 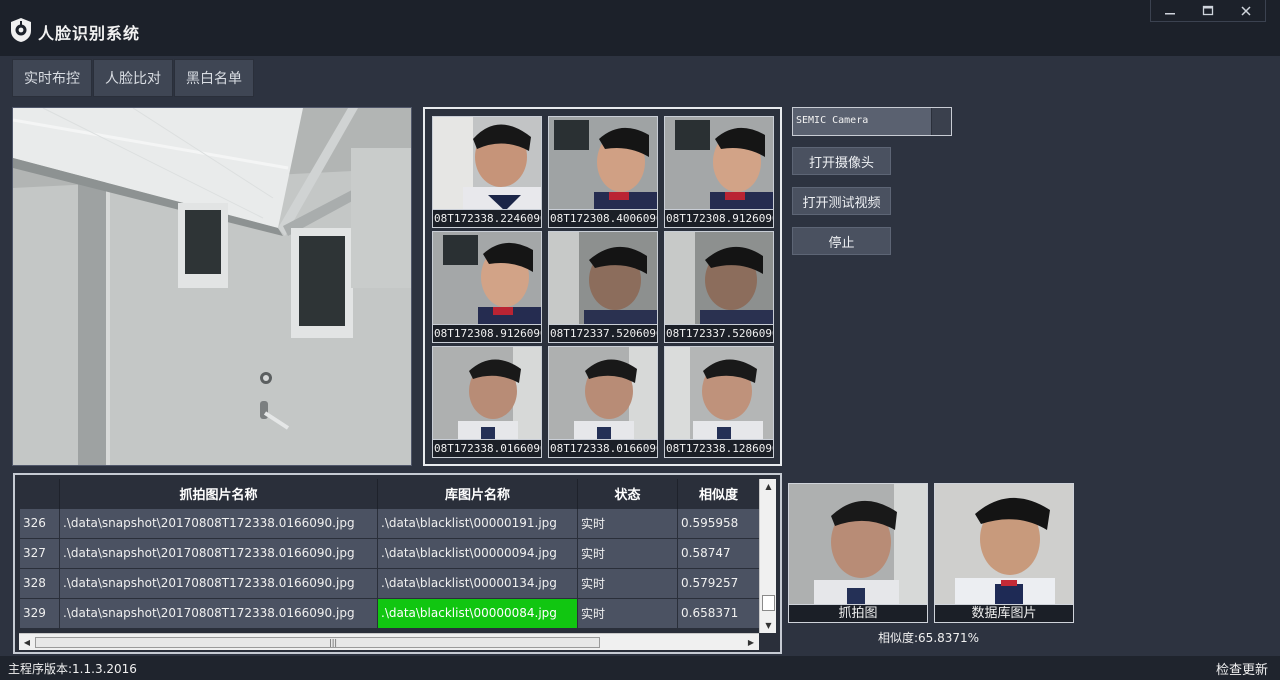 What do you see at coordinates (1170, 11) in the screenshot?
I see `minimize-icon` at bounding box center [1170, 11].